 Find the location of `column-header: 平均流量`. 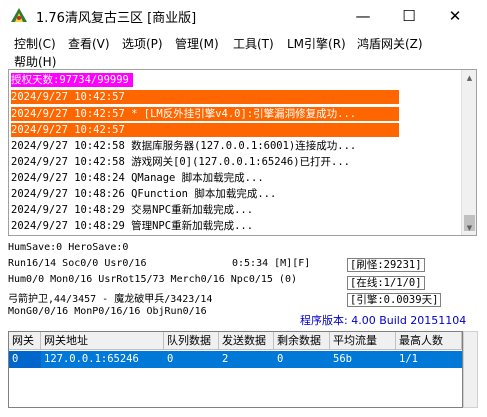

column-header: 平均流量 is located at coordinates (363, 341).